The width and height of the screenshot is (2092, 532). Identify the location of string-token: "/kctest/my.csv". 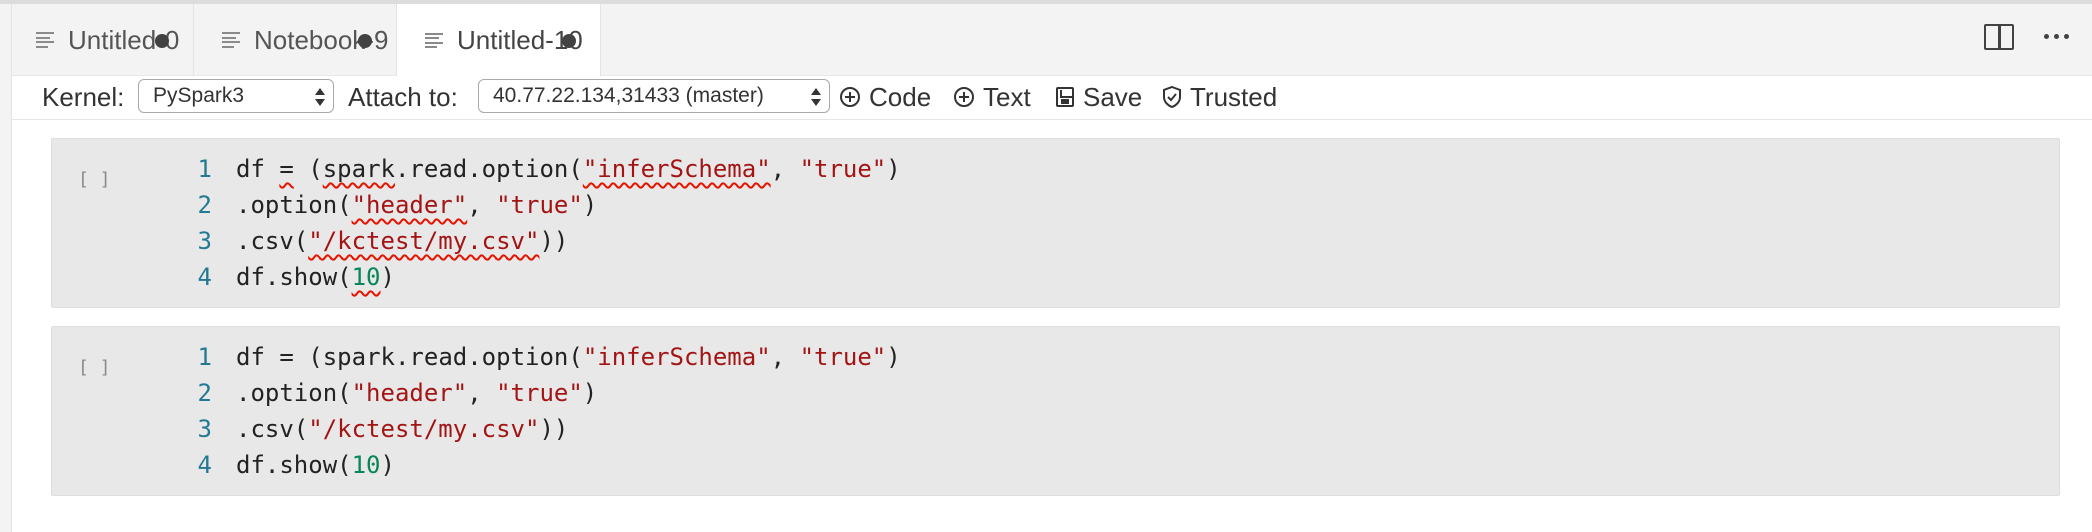
(424, 429).